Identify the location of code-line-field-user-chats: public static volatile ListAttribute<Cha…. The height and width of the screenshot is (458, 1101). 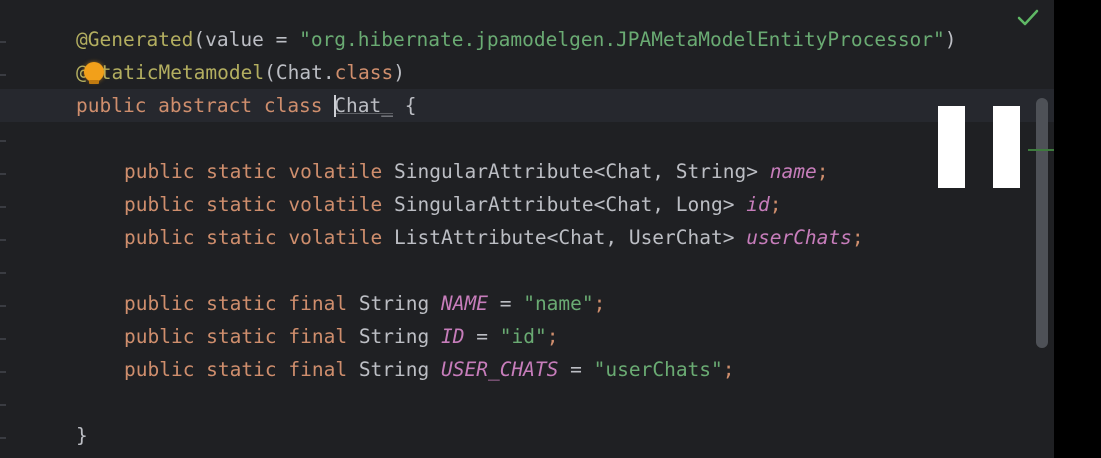
(527, 237).